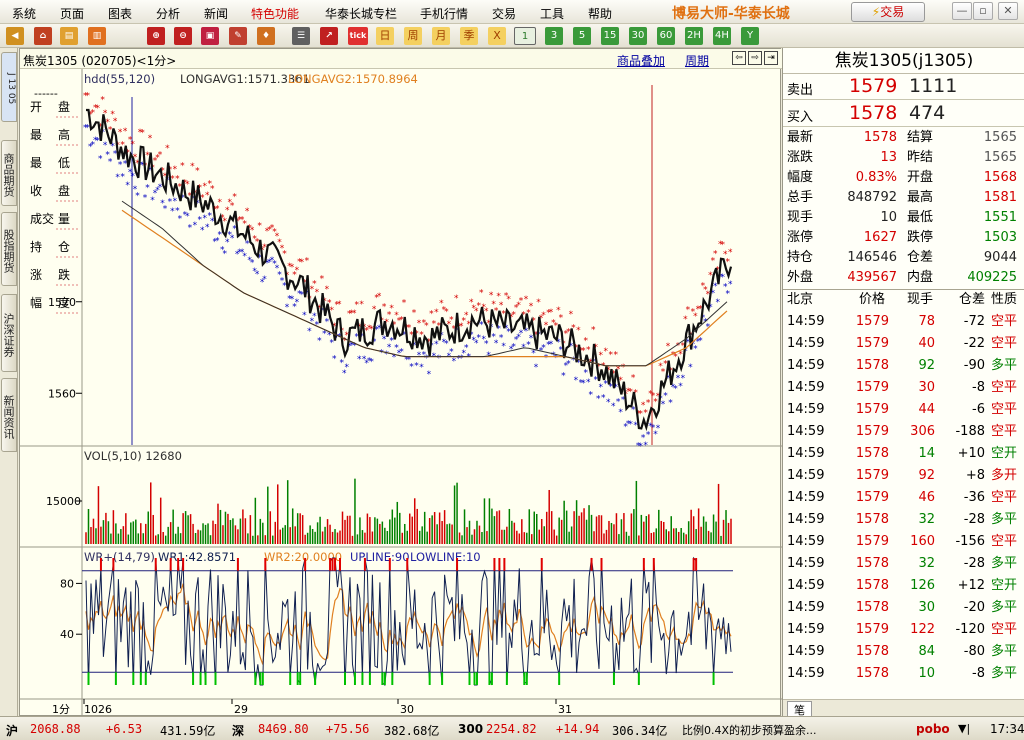 This screenshot has width=1024, height=740. What do you see at coordinates (666, 36) in the screenshot?
I see `period-button: 60` at bounding box center [666, 36].